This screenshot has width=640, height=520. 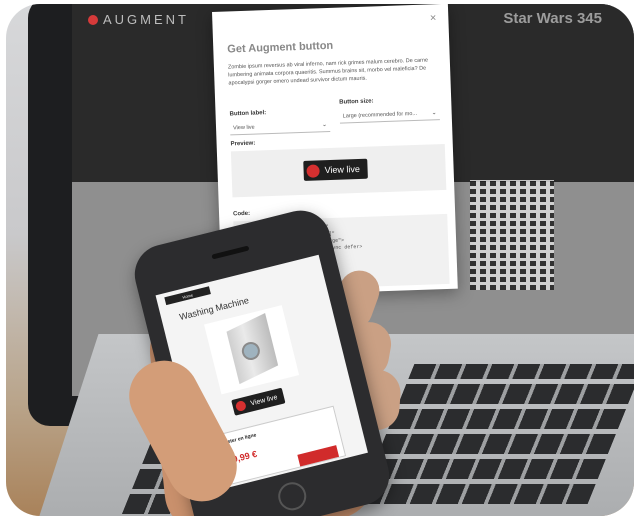 What do you see at coordinates (318, 456) in the screenshot?
I see `add-to-cart-button` at bounding box center [318, 456].